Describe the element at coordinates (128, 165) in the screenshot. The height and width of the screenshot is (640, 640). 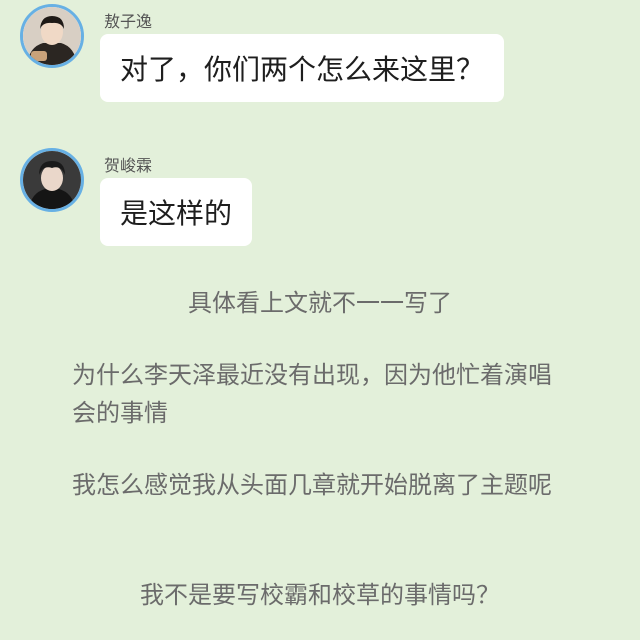
I see `sender-name: 贺峻霖` at that location.